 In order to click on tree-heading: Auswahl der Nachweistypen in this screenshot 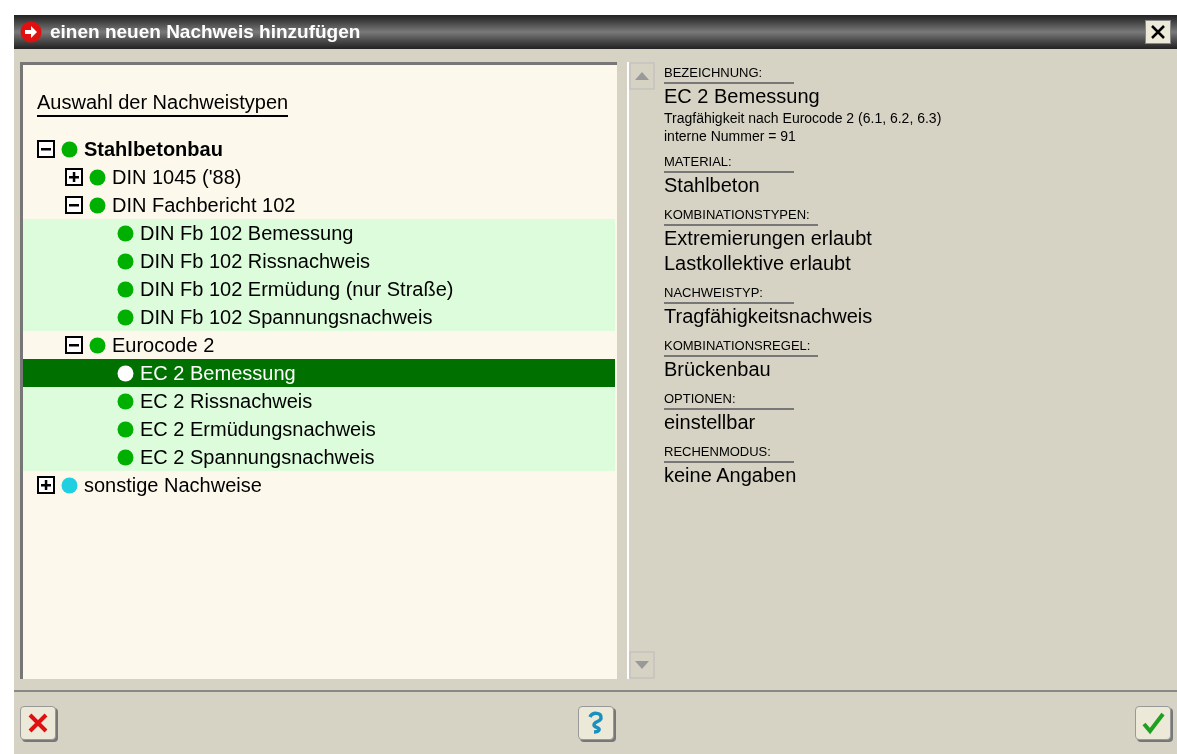, I will do `click(163, 104)`.